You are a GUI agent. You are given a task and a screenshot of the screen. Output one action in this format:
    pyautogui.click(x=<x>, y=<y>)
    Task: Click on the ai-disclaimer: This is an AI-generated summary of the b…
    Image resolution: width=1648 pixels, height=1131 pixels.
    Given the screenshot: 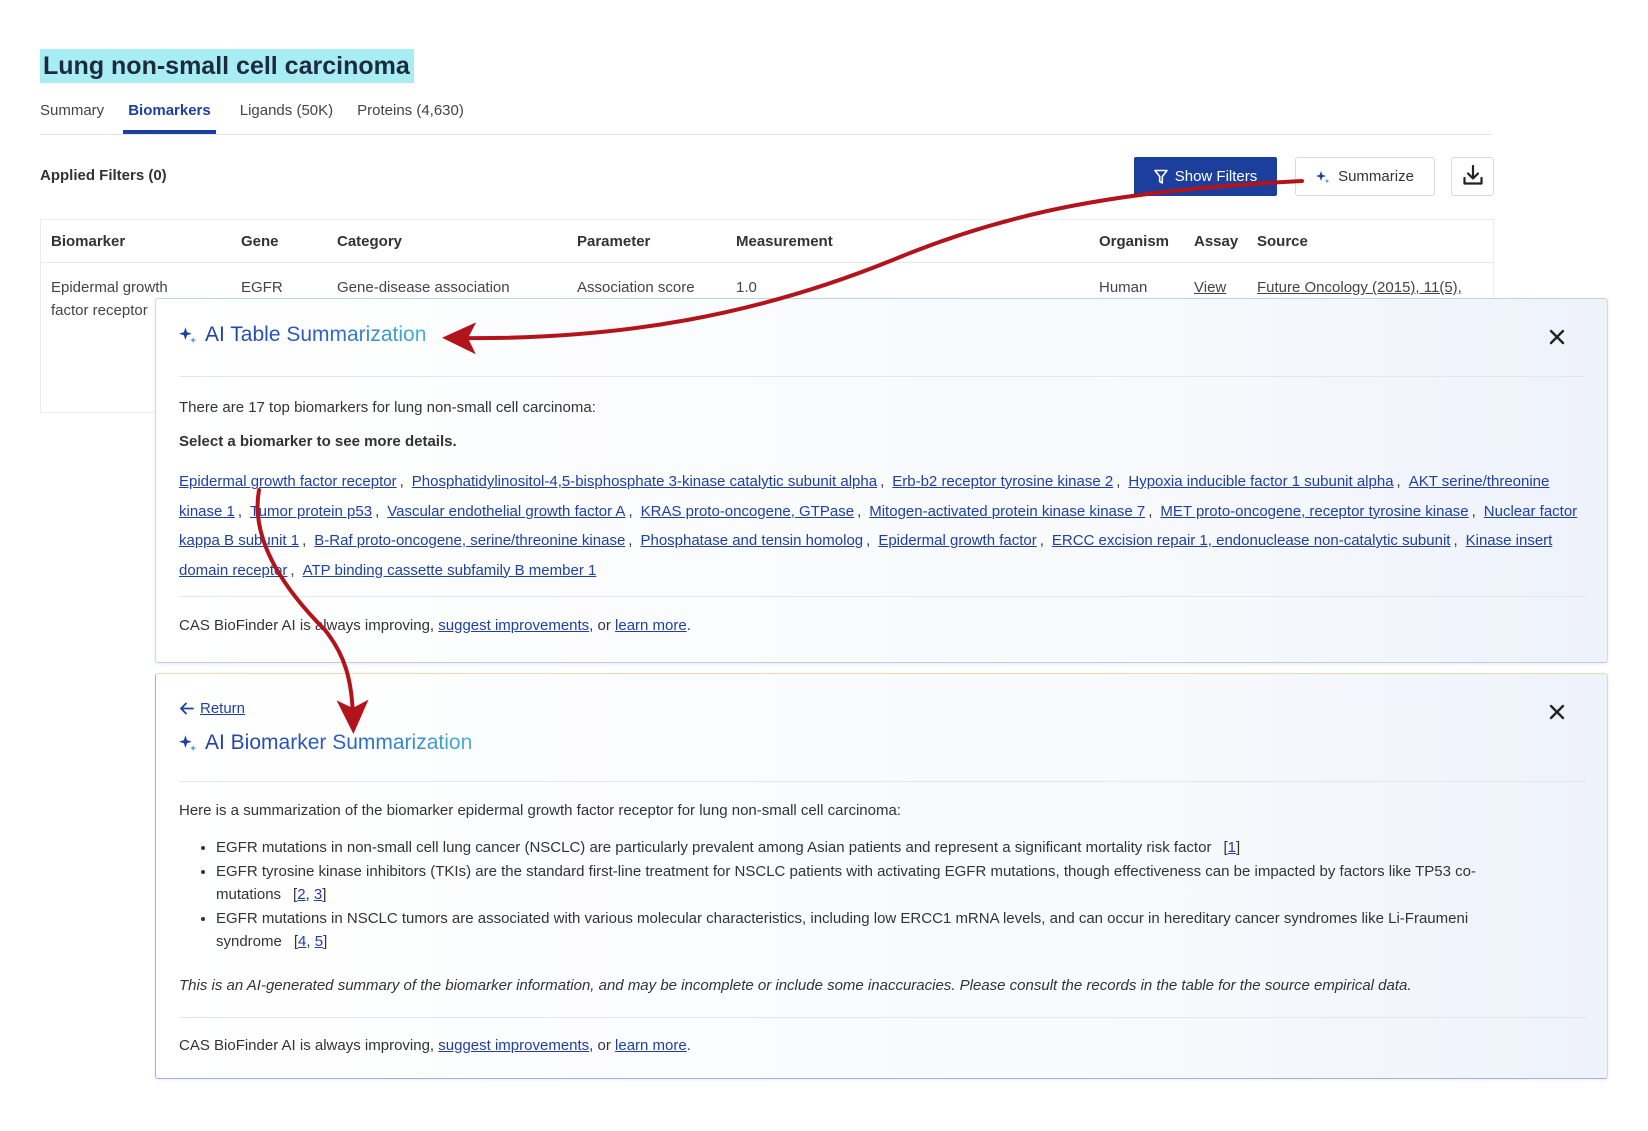 What is the action you would take?
    pyautogui.click(x=795, y=985)
    